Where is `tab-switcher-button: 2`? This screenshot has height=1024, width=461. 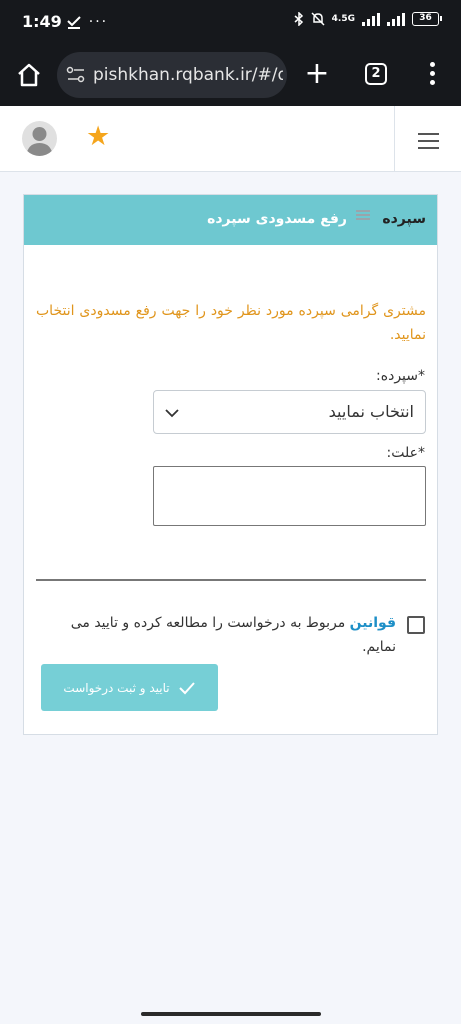 tab-switcher-button: 2 is located at coordinates (376, 74).